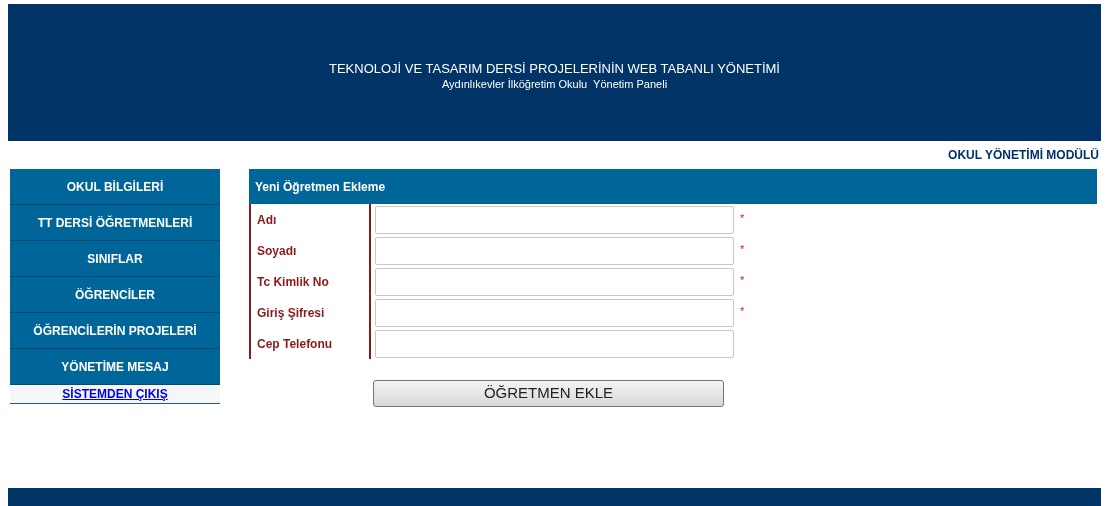 Image resolution: width=1109 pixels, height=506 pixels. I want to click on menu-item: TT DERSİ ÖĞRETMENLERİ, so click(115, 223).